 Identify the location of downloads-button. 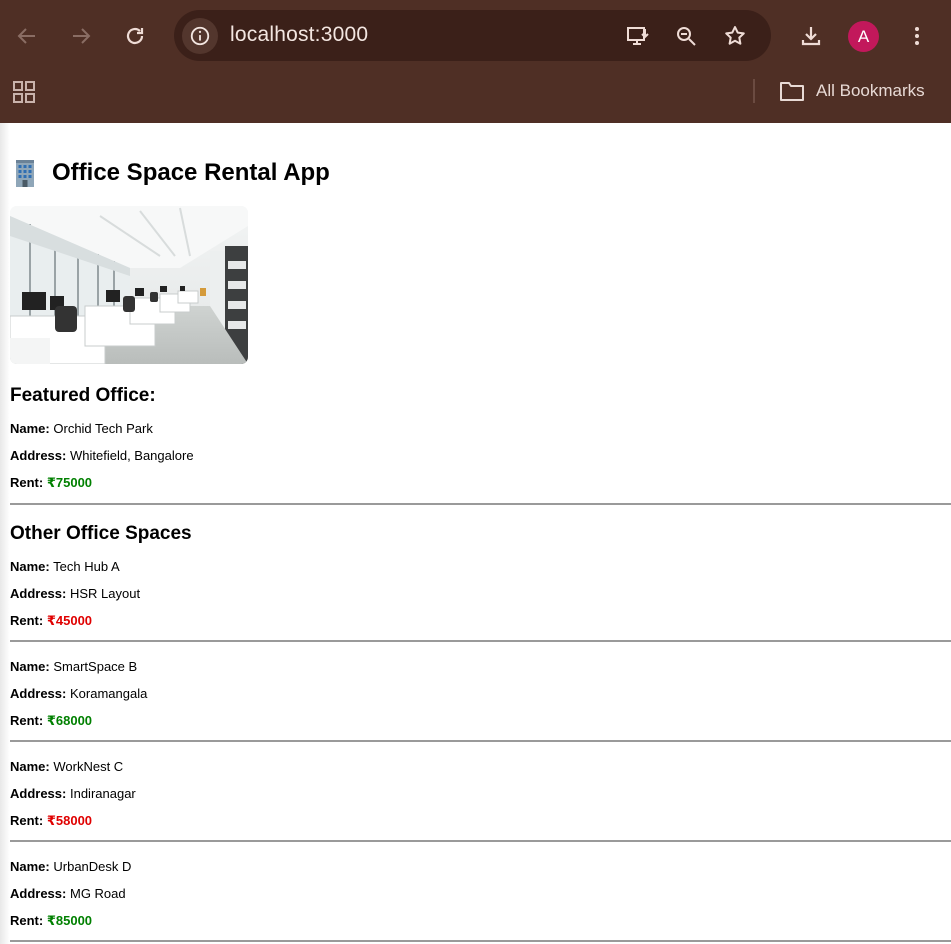
(811, 36).